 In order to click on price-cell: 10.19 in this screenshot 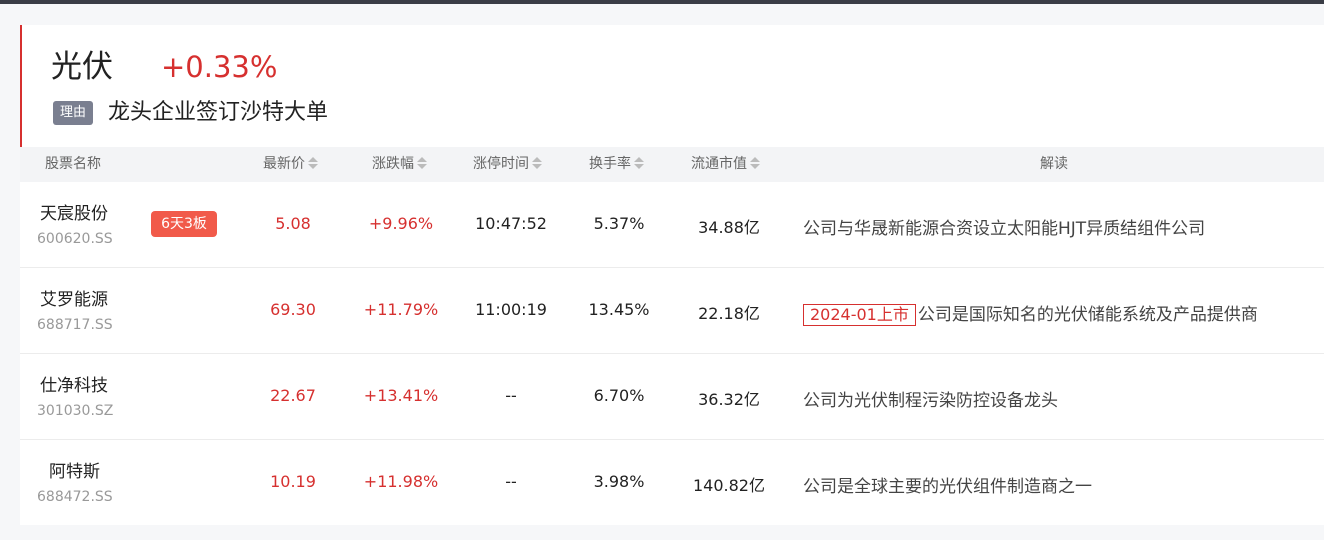, I will do `click(293, 481)`.